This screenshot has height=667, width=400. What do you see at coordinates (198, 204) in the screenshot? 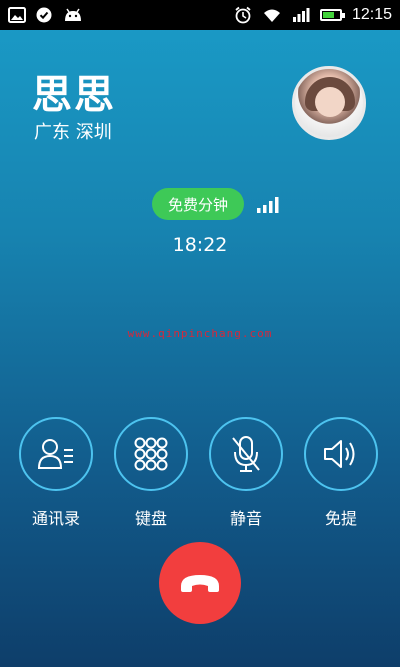
I see `free-minutes-button: 免费分钟` at bounding box center [198, 204].